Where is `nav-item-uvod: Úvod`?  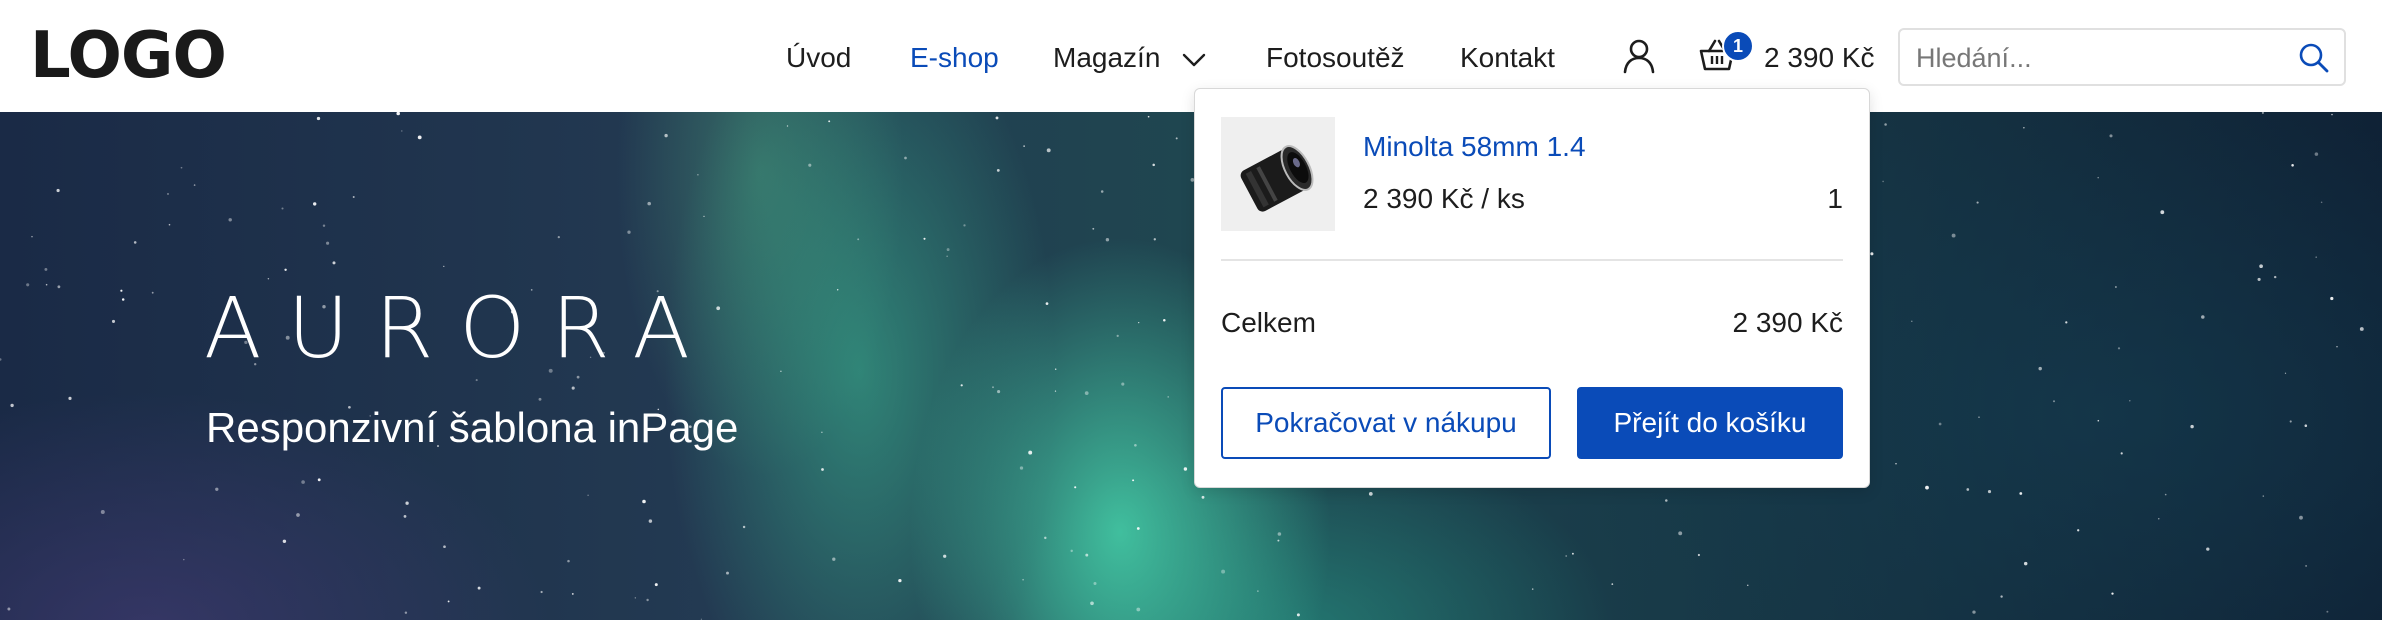 nav-item-uvod: Úvod is located at coordinates (818, 58).